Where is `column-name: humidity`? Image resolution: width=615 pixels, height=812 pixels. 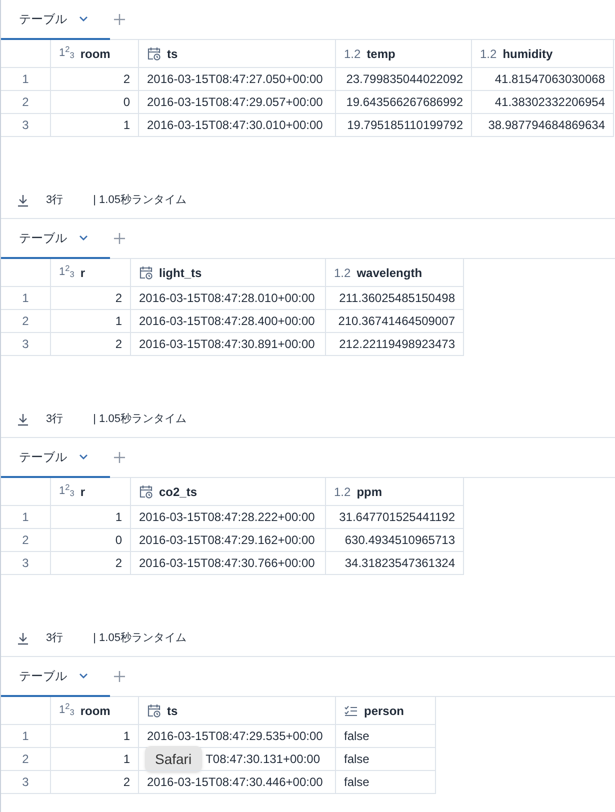
column-name: humidity is located at coordinates (527, 54).